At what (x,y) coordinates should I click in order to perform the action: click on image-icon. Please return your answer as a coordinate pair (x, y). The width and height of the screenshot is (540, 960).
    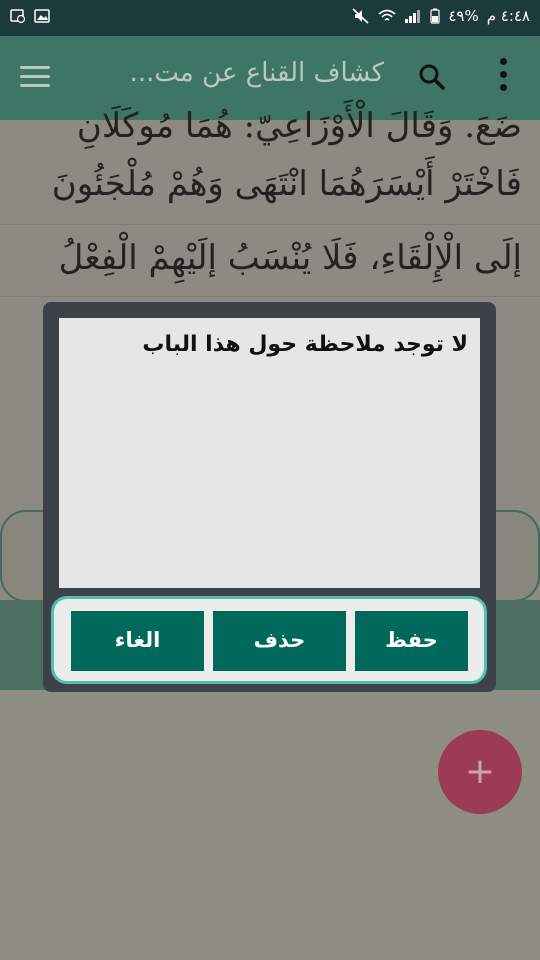
    Looking at the image, I should click on (42, 16).